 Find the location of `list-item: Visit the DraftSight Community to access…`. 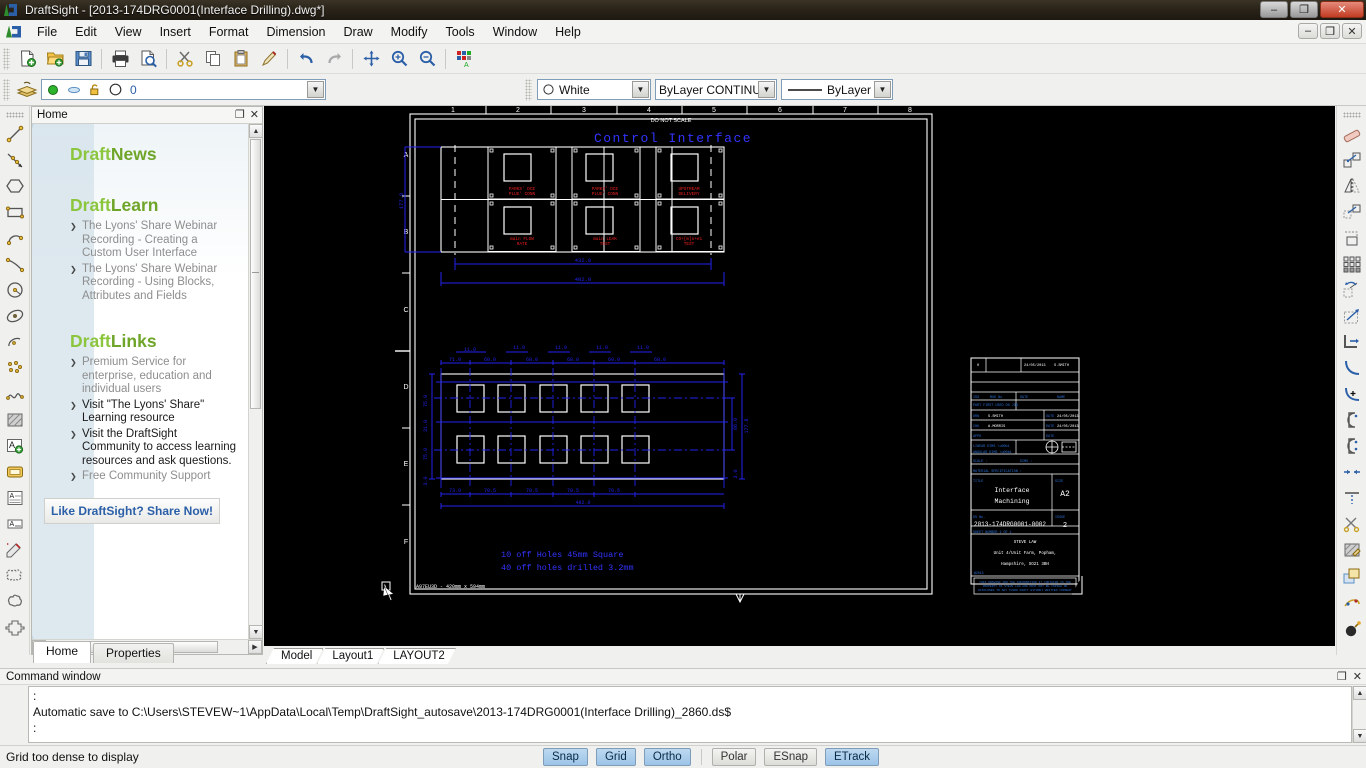

list-item: Visit the DraftSight Community to access… is located at coordinates (154, 448).